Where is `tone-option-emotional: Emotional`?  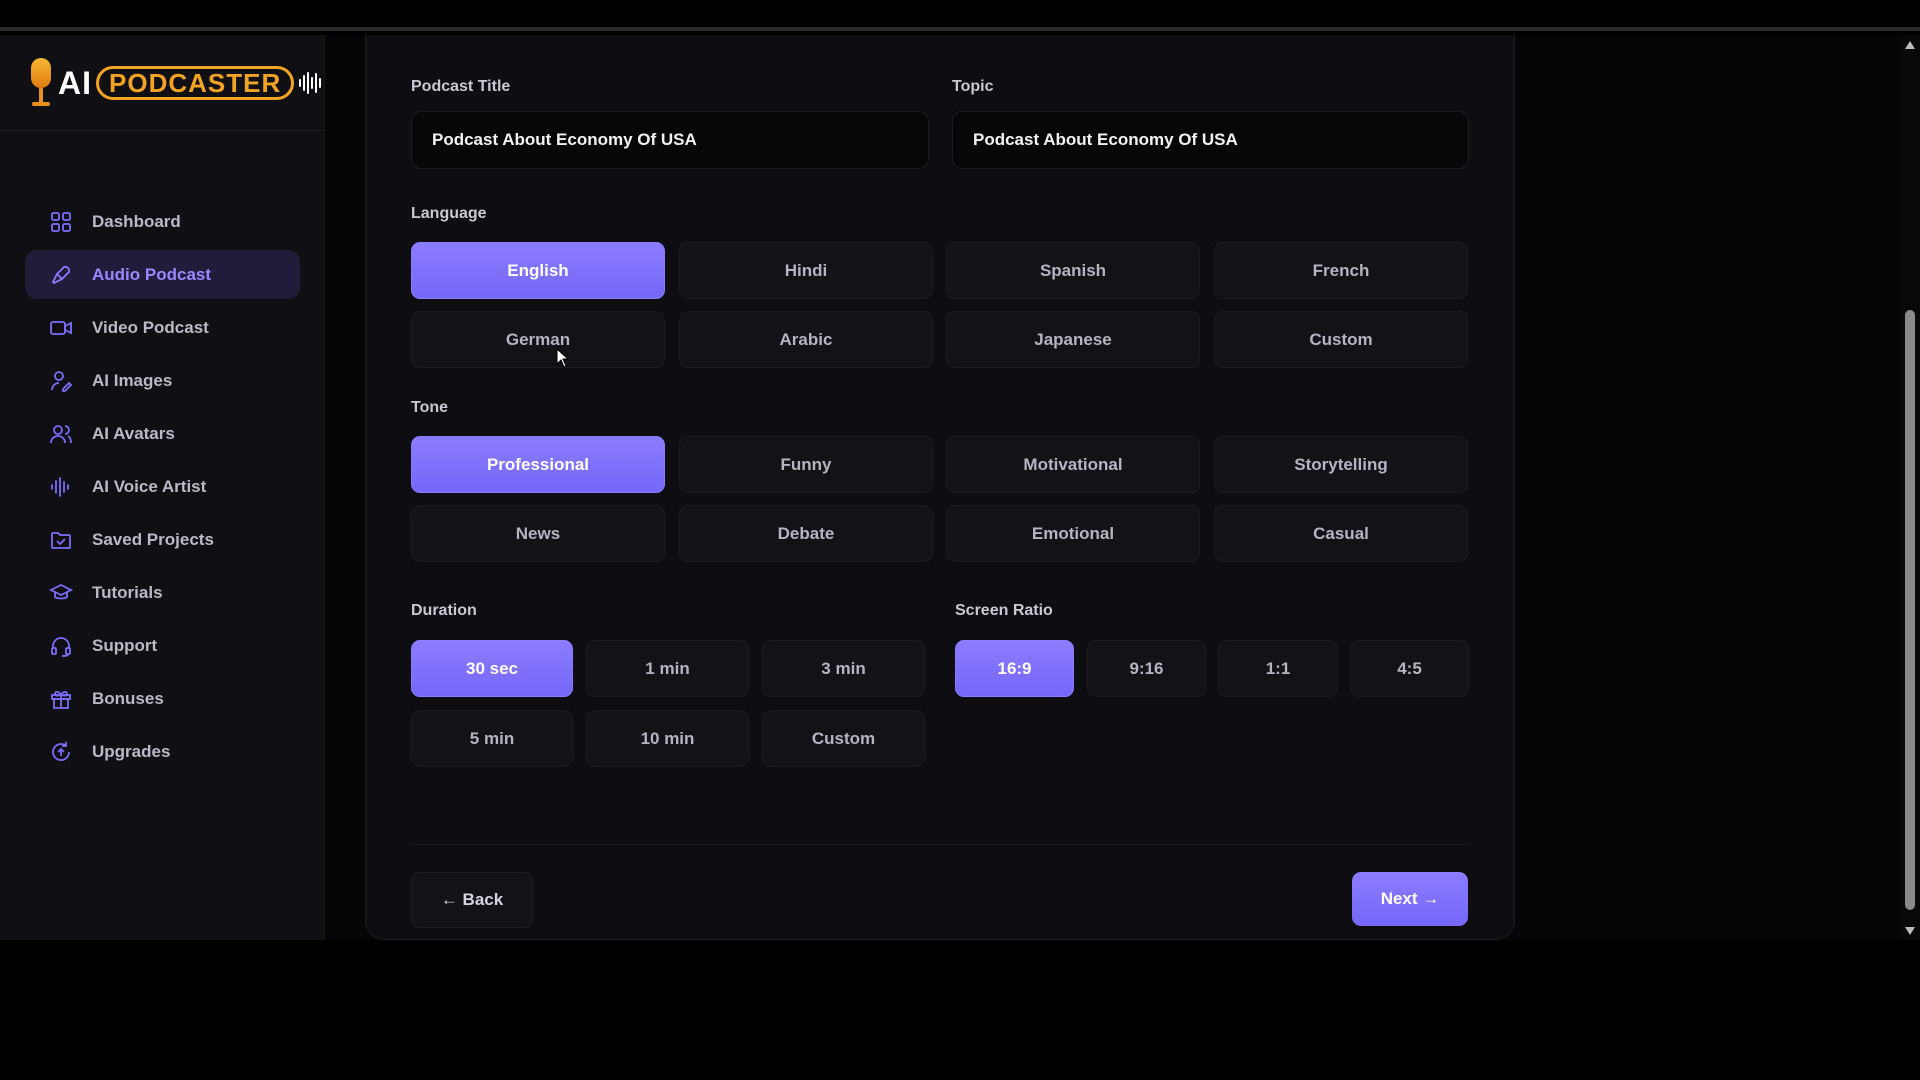 tone-option-emotional: Emotional is located at coordinates (1073, 533).